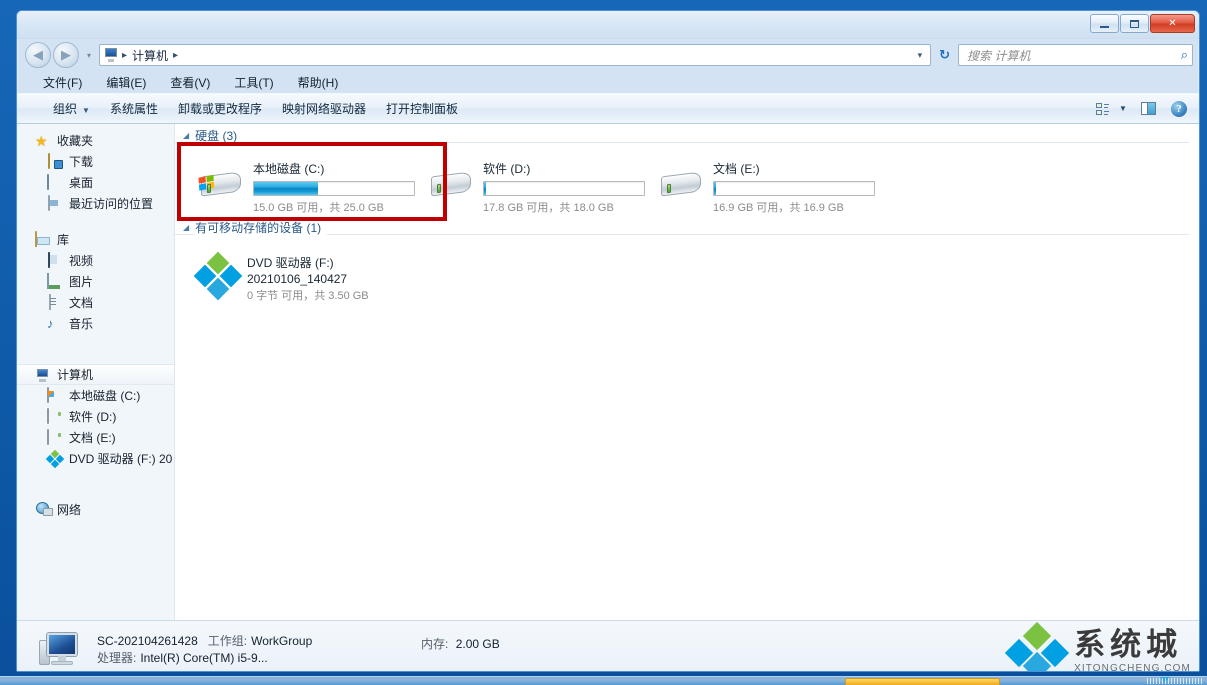  Describe the element at coordinates (1123, 109) in the screenshot. I see `change-view-dropdown: ▼` at that location.